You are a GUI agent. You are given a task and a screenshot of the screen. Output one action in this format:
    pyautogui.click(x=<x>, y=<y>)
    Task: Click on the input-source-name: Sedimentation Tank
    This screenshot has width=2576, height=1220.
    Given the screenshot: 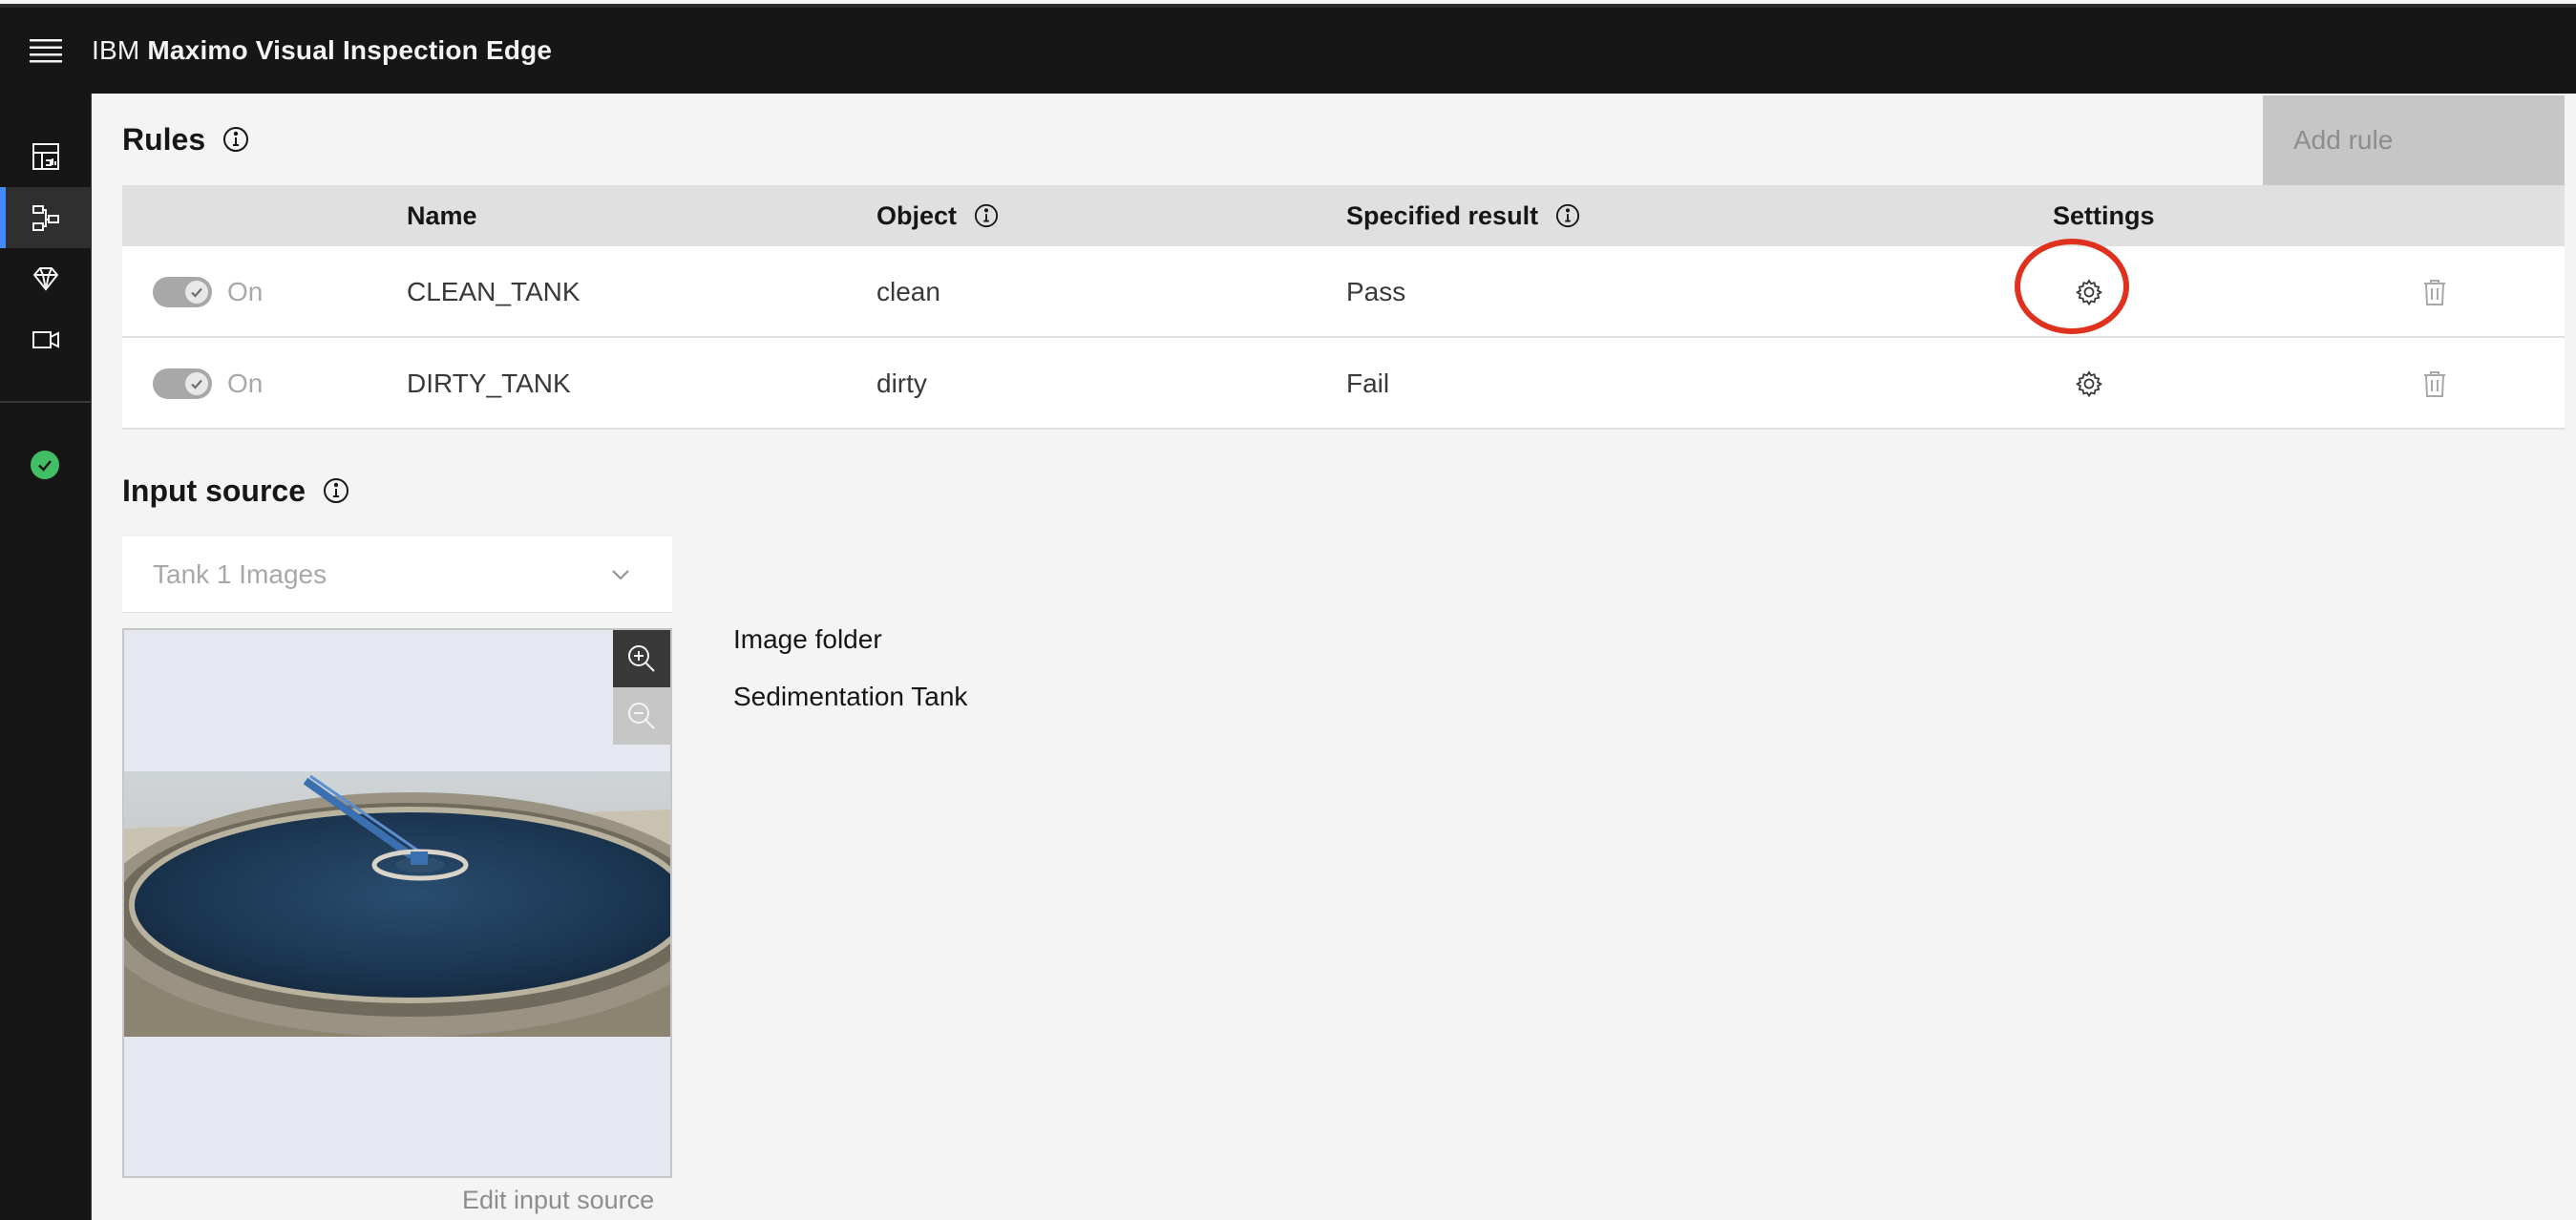 What is the action you would take?
    pyautogui.click(x=850, y=697)
    